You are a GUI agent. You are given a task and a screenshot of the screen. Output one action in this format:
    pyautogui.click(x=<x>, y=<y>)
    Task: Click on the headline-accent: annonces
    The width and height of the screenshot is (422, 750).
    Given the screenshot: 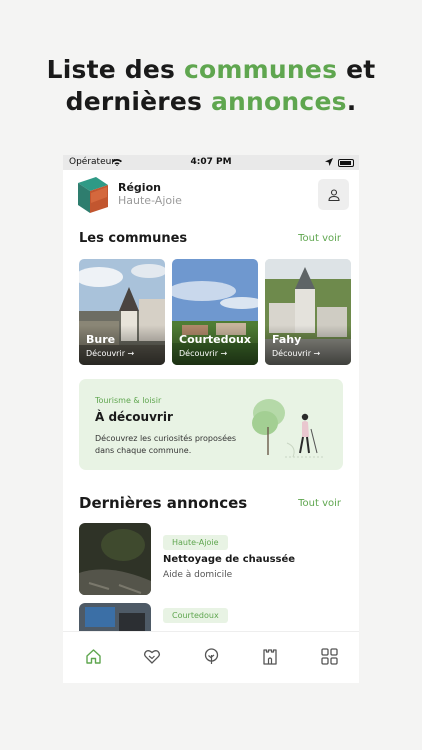 What is the action you would take?
    pyautogui.click(x=278, y=101)
    